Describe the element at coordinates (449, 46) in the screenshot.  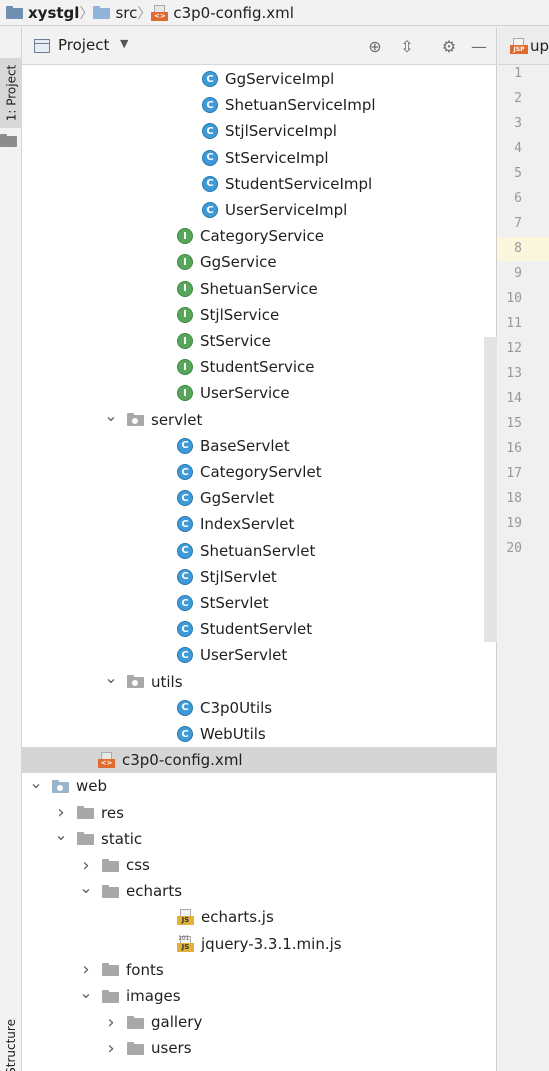
I see `settings-gear-icon: ⚙` at that location.